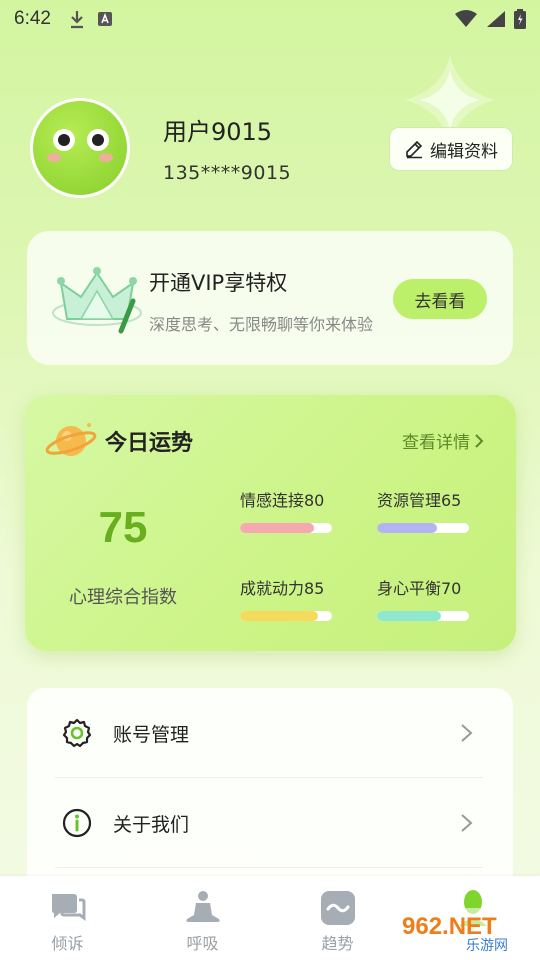 The width and height of the screenshot is (540, 960). What do you see at coordinates (496, 19) in the screenshot?
I see `signal-icon` at bounding box center [496, 19].